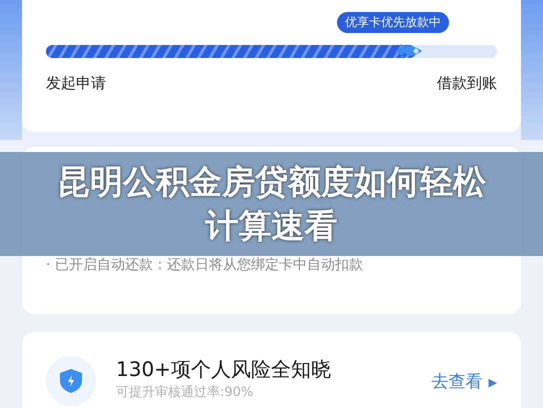 The image size is (543, 408). I want to click on shield-icon, so click(71, 381).